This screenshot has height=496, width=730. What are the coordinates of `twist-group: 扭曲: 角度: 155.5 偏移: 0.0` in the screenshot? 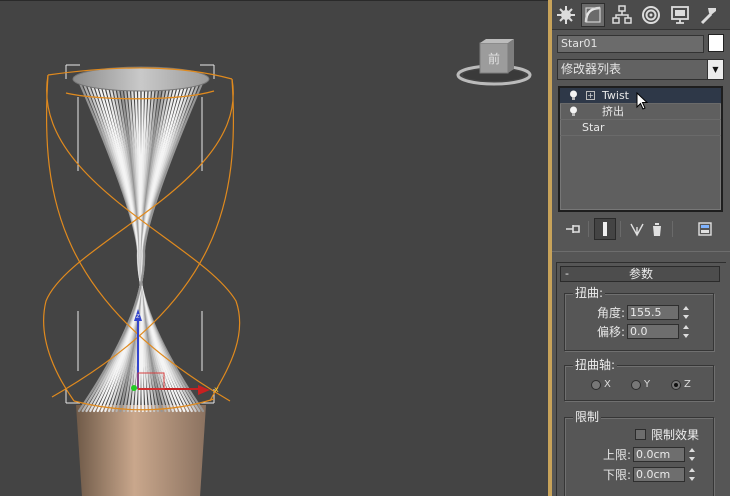 It's located at (639, 318).